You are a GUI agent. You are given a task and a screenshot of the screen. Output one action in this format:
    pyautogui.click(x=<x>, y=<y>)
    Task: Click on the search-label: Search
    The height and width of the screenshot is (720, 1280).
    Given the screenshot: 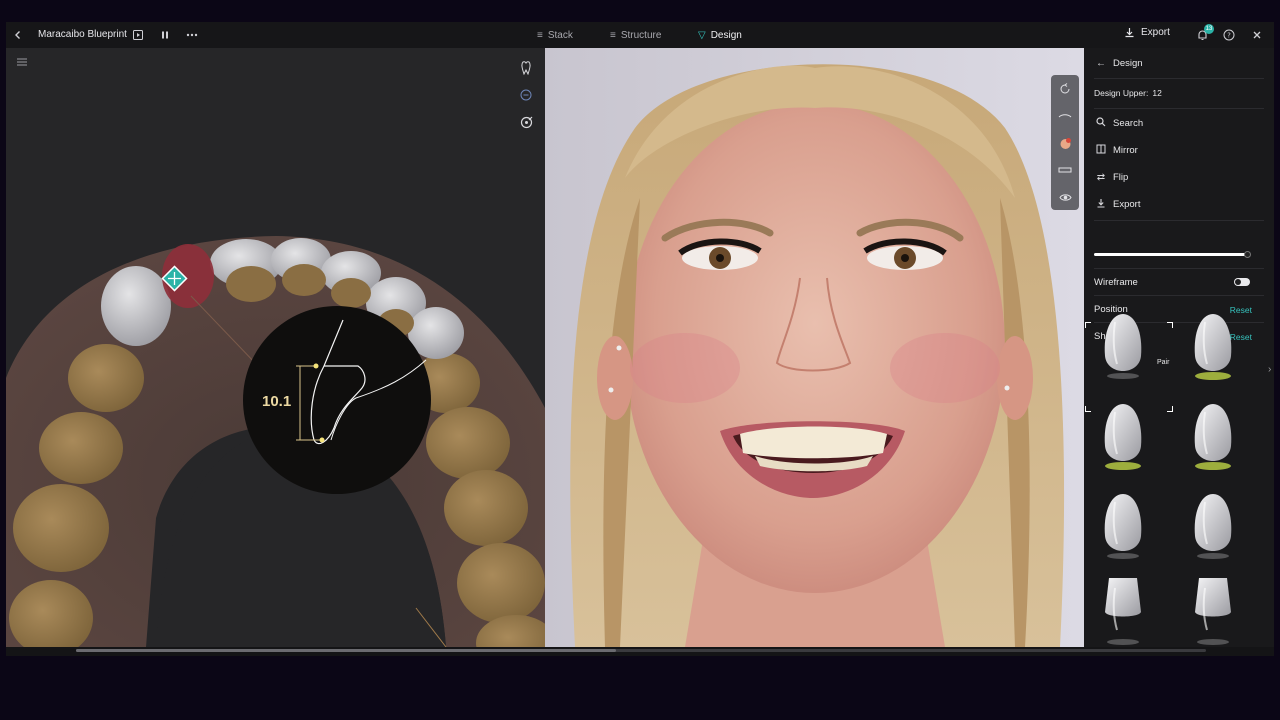 What is the action you would take?
    pyautogui.click(x=1128, y=123)
    